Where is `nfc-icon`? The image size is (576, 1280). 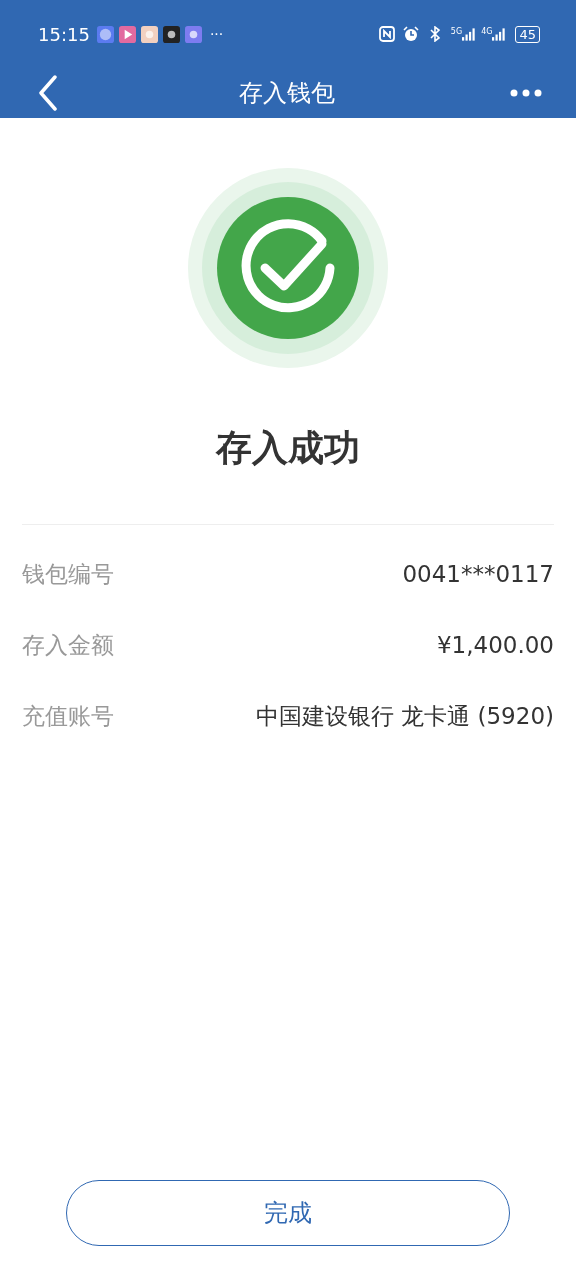 nfc-icon is located at coordinates (386, 34).